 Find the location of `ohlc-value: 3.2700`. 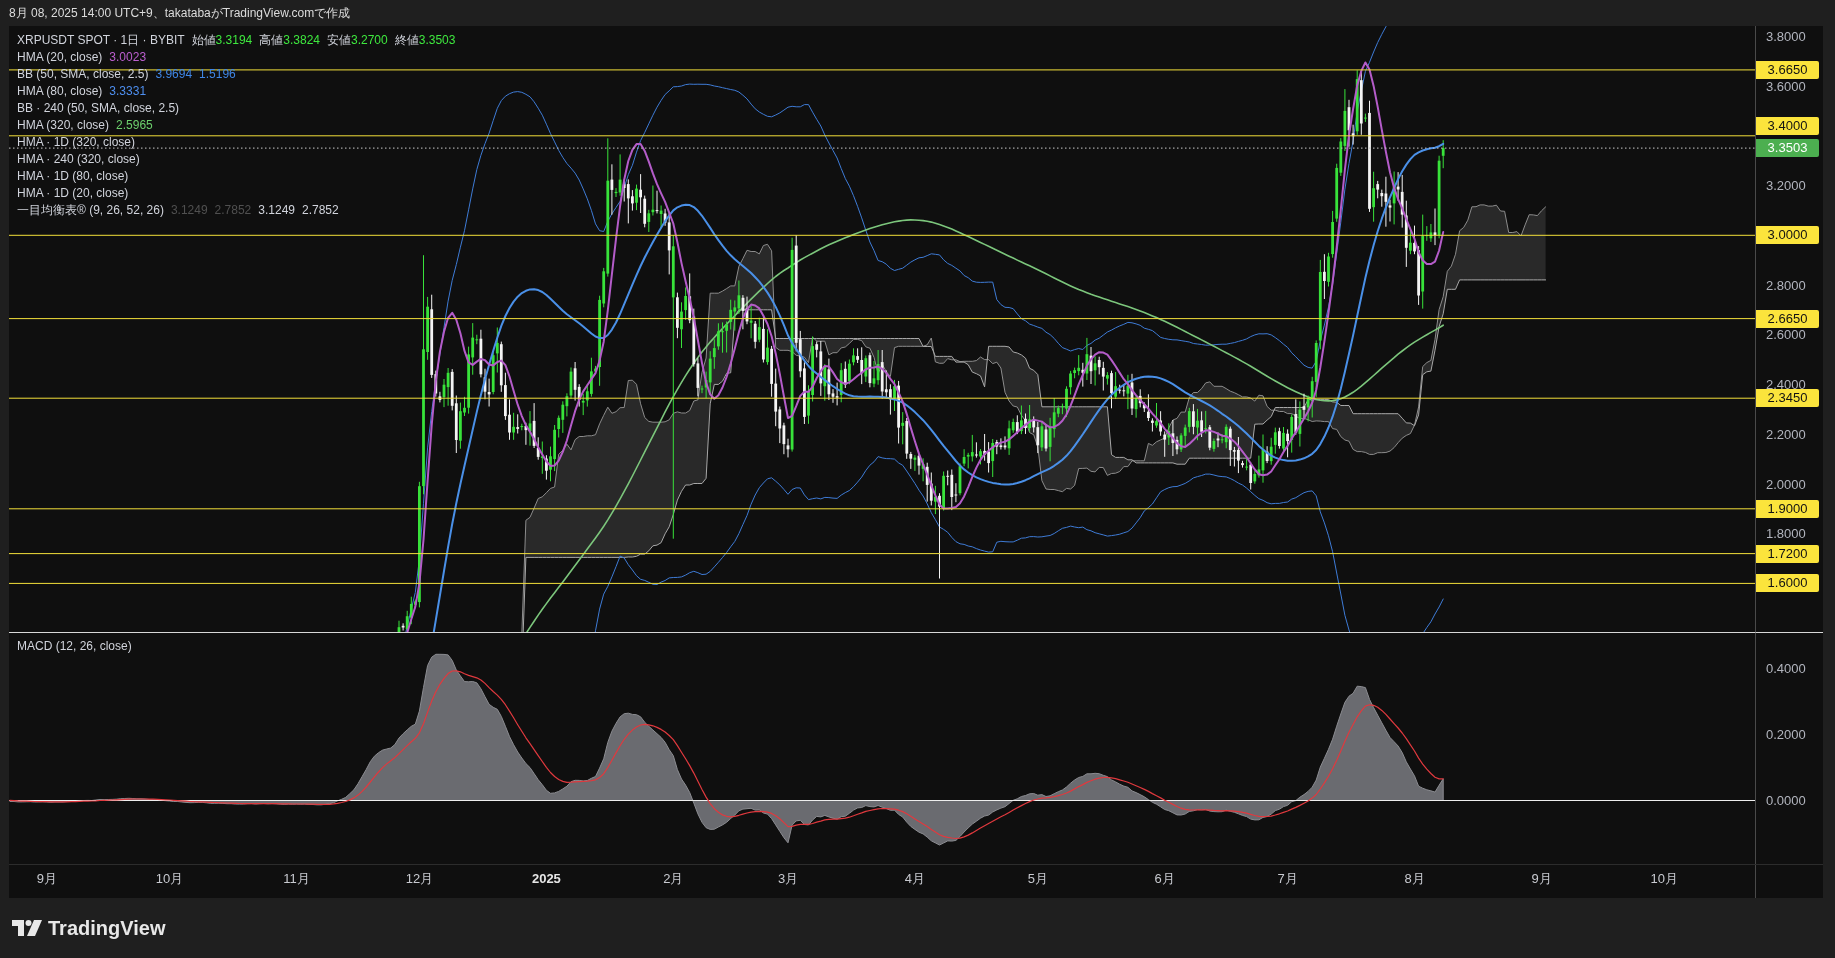

ohlc-value: 3.2700 is located at coordinates (369, 40).